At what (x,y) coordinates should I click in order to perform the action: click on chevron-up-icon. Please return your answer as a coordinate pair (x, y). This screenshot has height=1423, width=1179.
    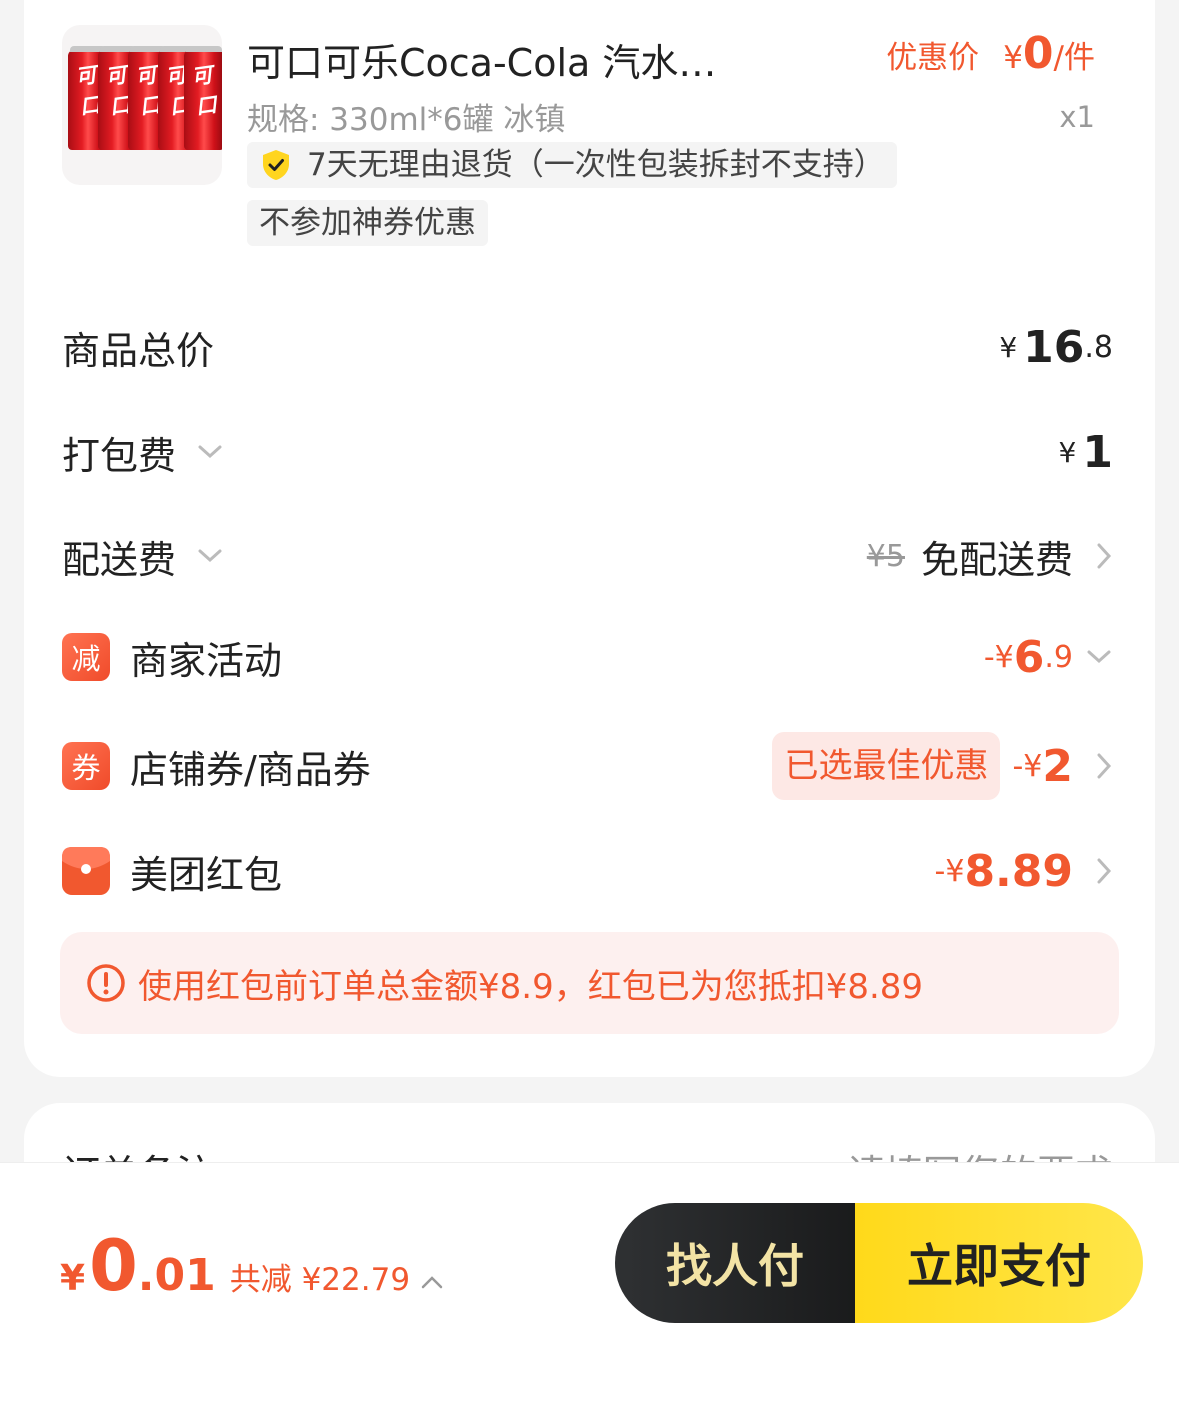
    Looking at the image, I should click on (432, 1282).